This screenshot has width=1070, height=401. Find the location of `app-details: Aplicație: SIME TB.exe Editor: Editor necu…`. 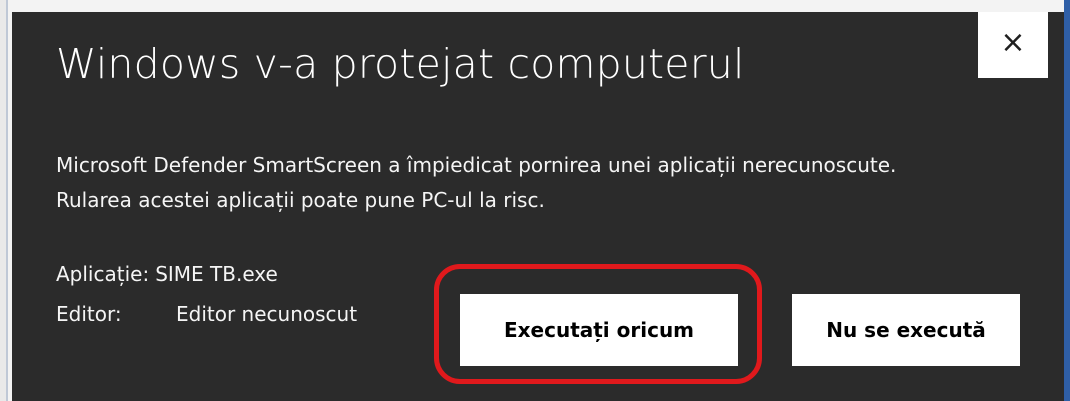

app-details: Aplicație: SIME TB.exe Editor: Editor necu… is located at coordinates (206, 294).